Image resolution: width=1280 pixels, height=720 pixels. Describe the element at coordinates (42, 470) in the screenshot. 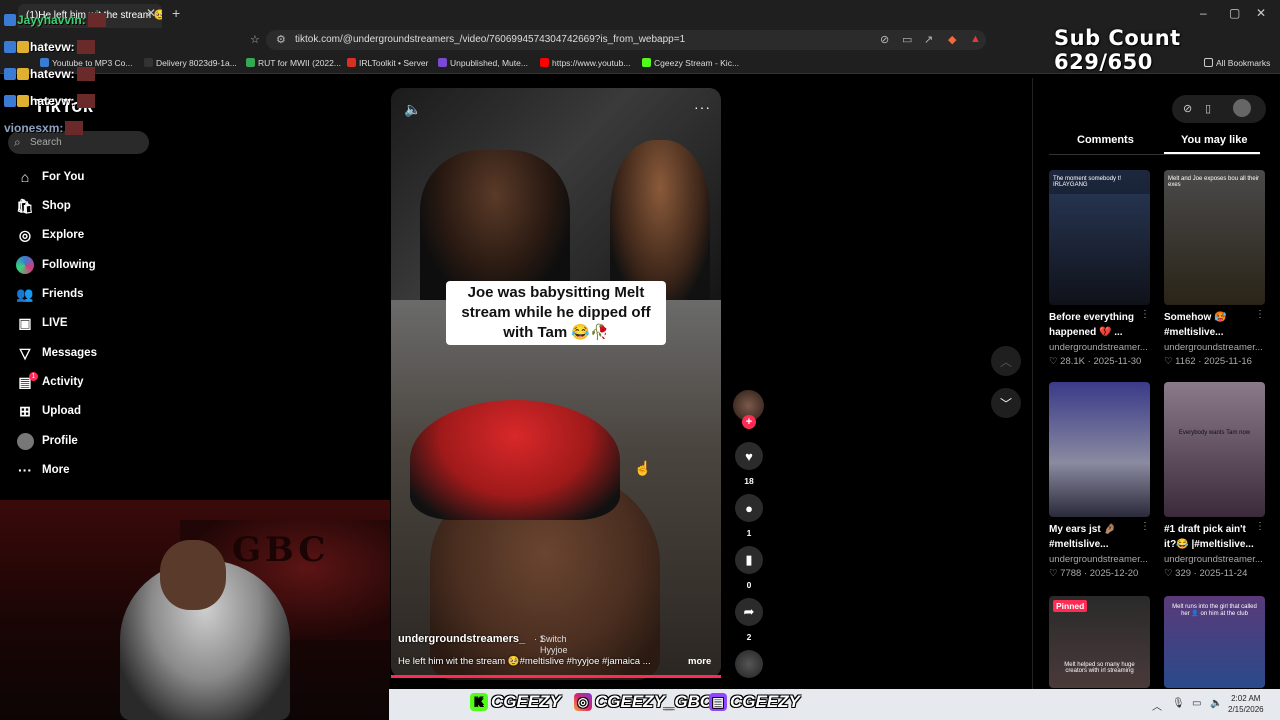

I see `sidebar-item-more: ··· More` at that location.